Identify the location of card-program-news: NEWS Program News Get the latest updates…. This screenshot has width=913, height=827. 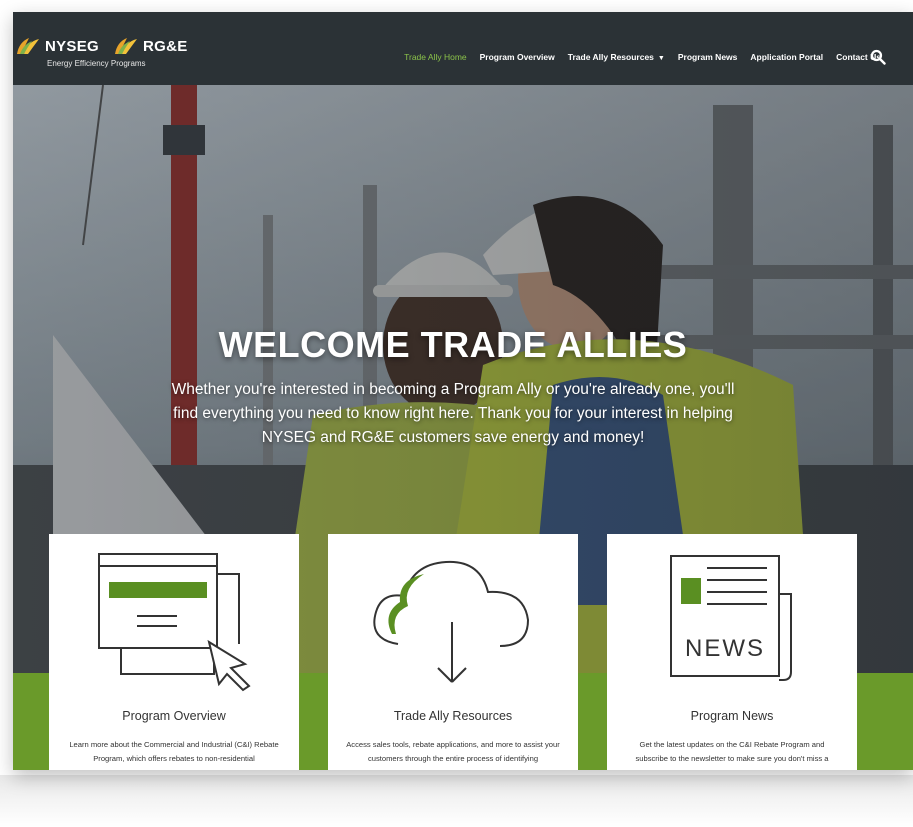
(732, 652).